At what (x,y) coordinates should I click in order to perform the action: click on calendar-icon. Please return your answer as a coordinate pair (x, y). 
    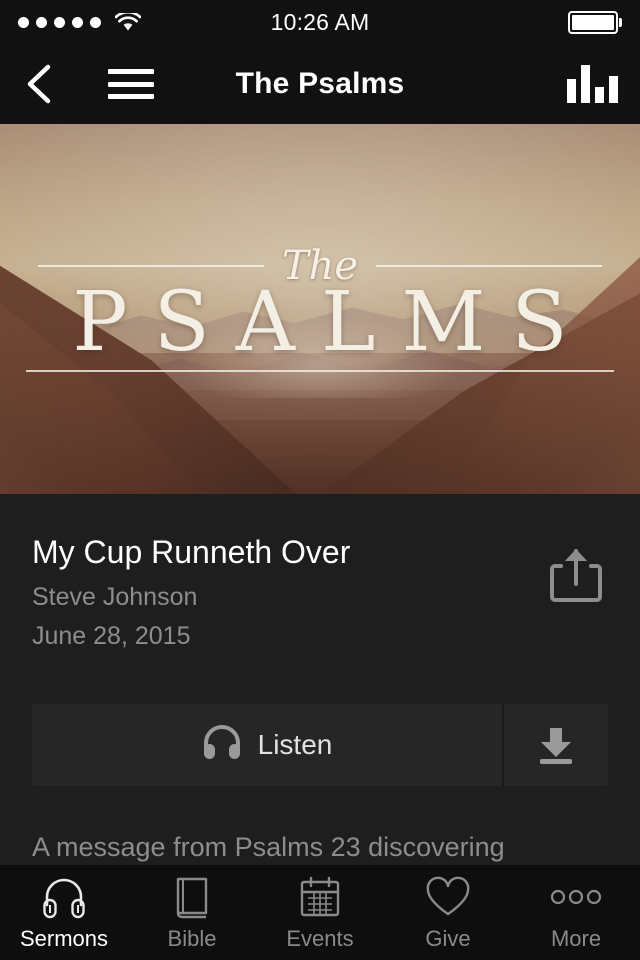
    Looking at the image, I should click on (320, 897).